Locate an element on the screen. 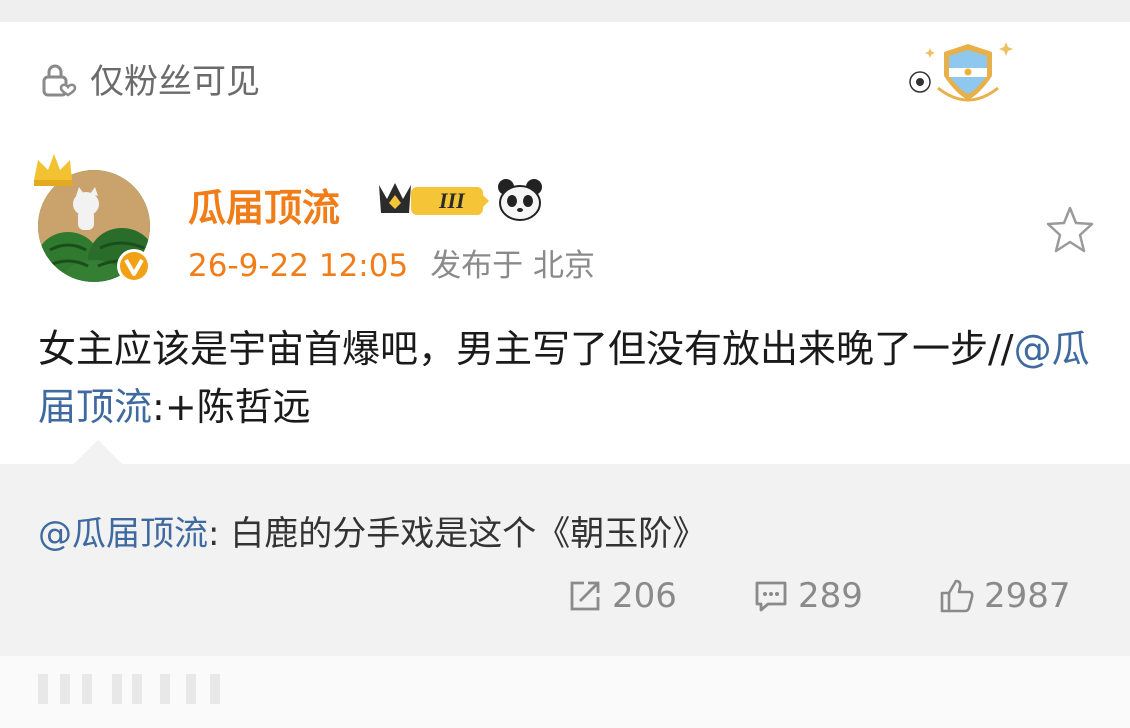  privacy-label: 仅粉丝可见 is located at coordinates (175, 82).